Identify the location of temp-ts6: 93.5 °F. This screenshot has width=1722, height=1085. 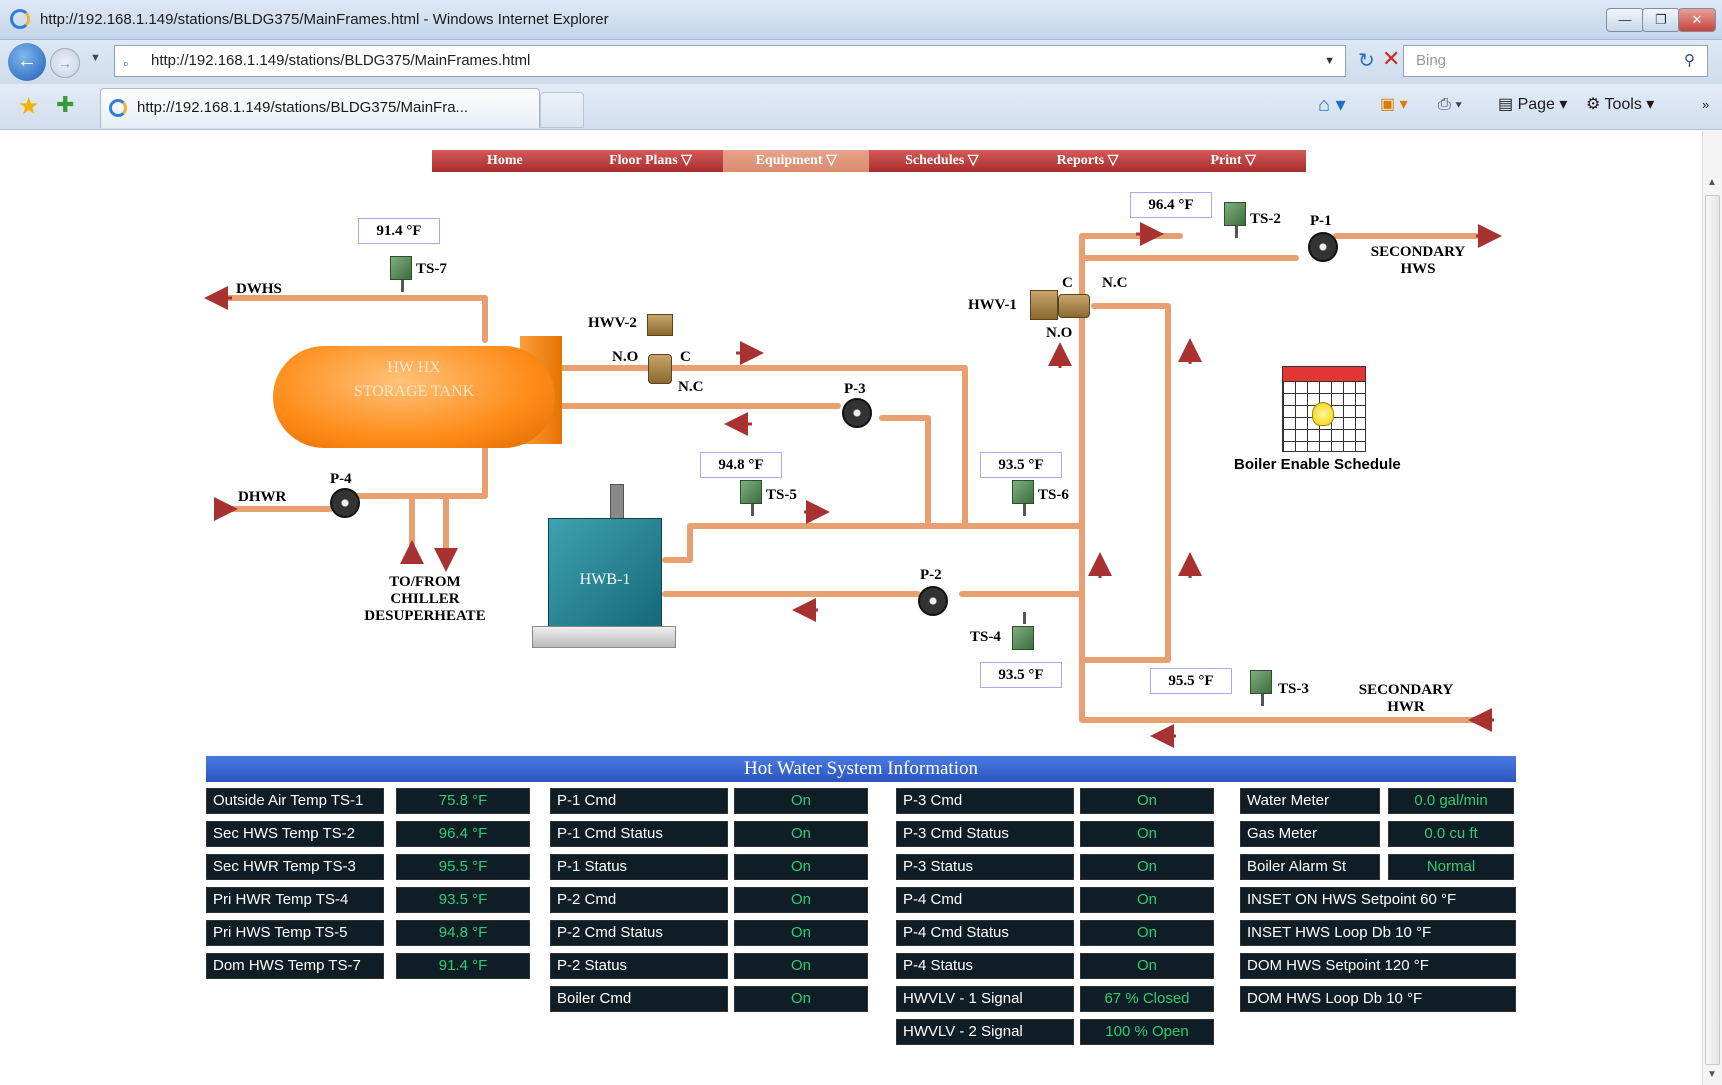
(1021, 465).